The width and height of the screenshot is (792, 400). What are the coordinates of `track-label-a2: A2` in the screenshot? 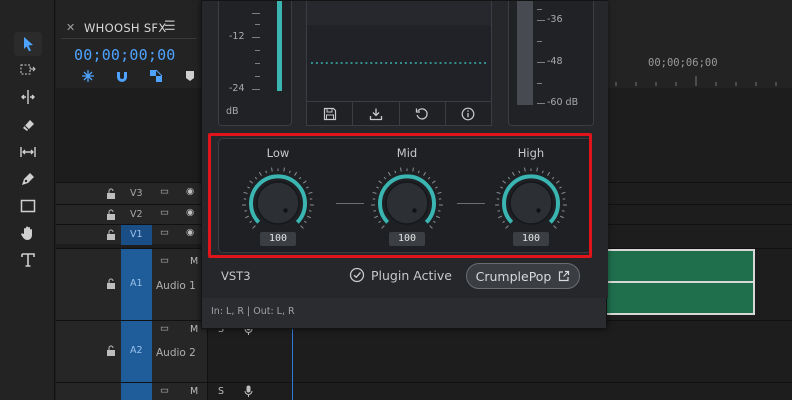 It's located at (136, 350).